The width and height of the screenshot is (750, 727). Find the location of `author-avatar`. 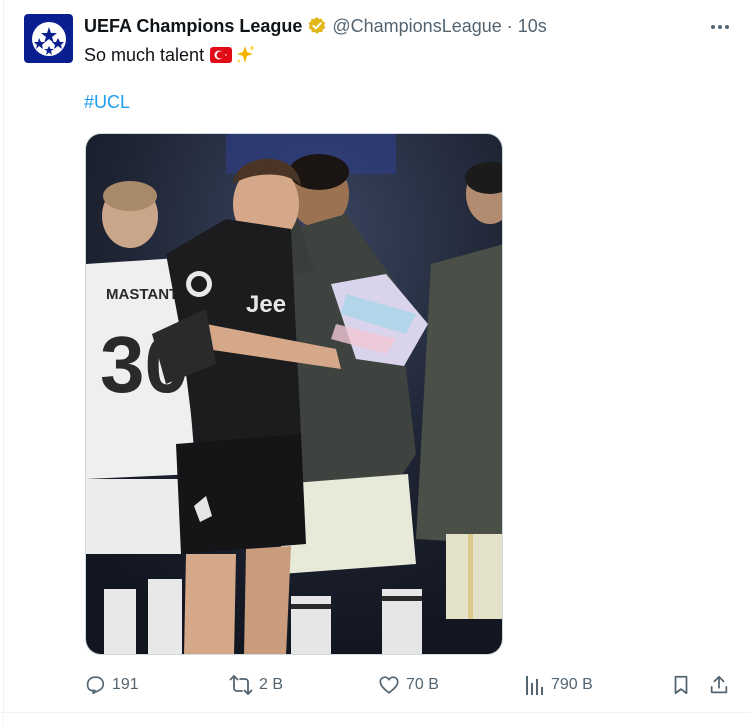

author-avatar is located at coordinates (48, 38).